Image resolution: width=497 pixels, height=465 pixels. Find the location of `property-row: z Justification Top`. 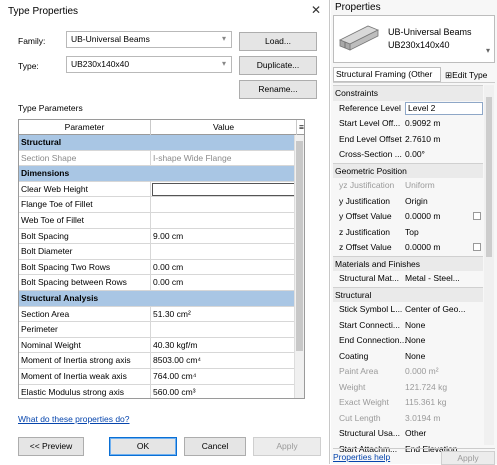

property-row: z Justification Top is located at coordinates (408, 233).